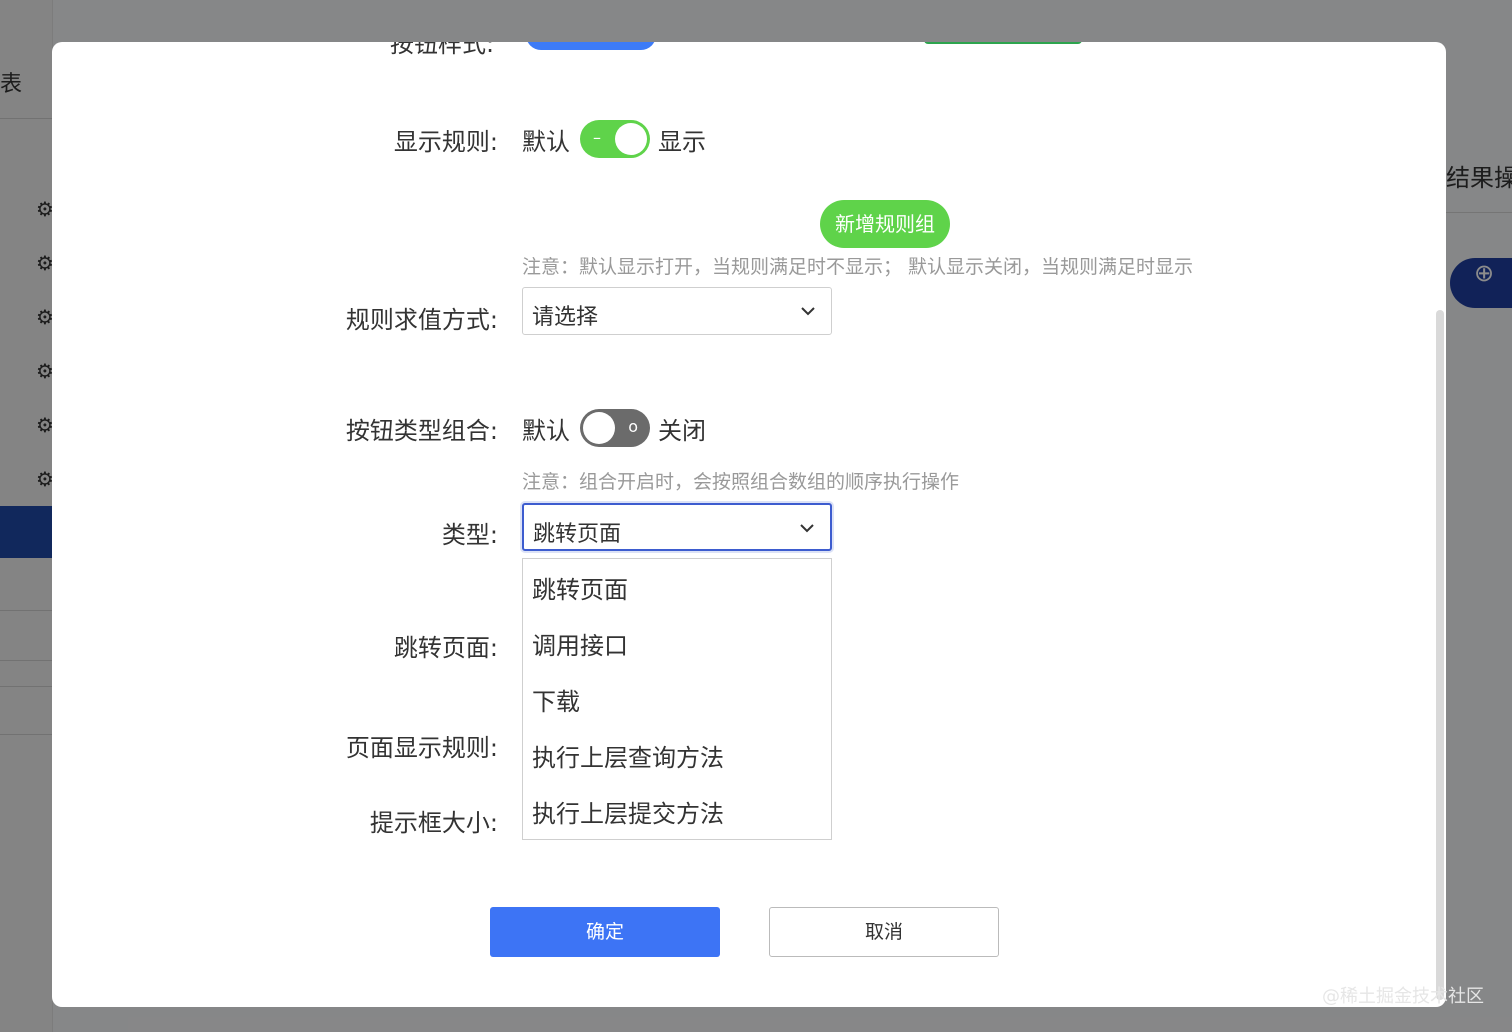 Image resolution: width=1512 pixels, height=1032 pixels. What do you see at coordinates (421, 748) in the screenshot?
I see `page-display-rule-label: 页面显示规则:` at bounding box center [421, 748].